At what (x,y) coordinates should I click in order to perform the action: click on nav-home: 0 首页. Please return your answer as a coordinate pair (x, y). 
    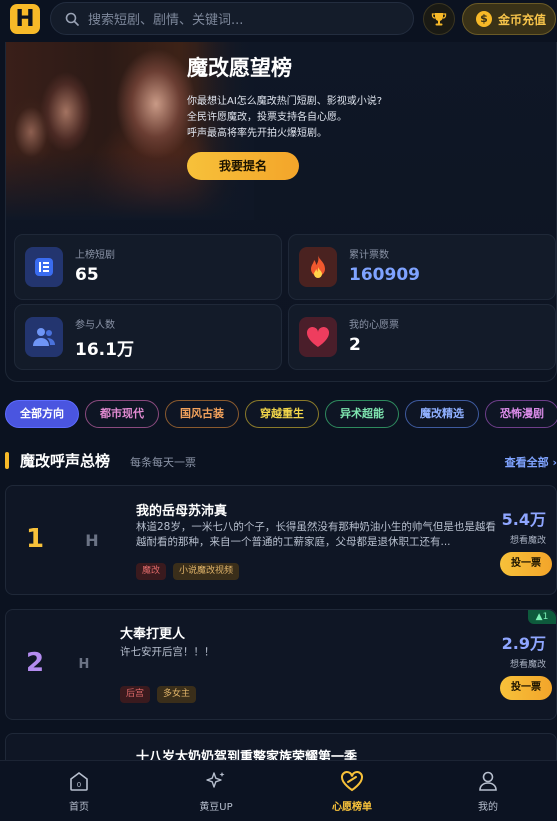
    Looking at the image, I should click on (79, 791).